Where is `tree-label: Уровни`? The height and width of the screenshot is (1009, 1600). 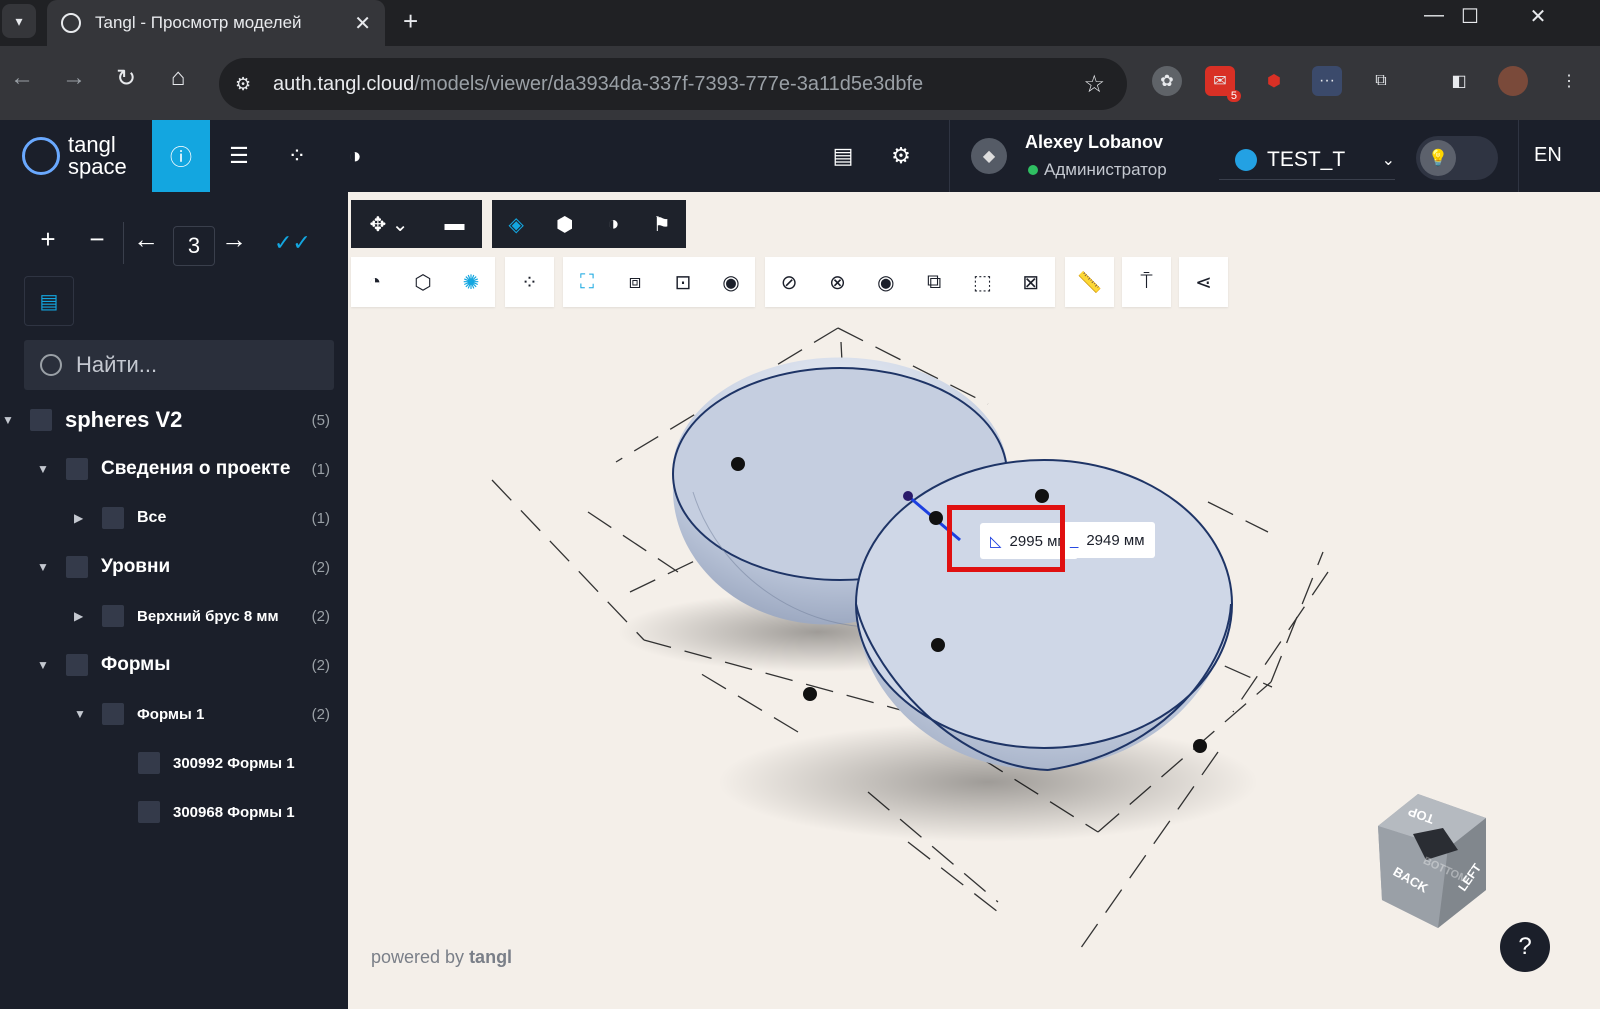 tree-label: Уровни is located at coordinates (136, 566).